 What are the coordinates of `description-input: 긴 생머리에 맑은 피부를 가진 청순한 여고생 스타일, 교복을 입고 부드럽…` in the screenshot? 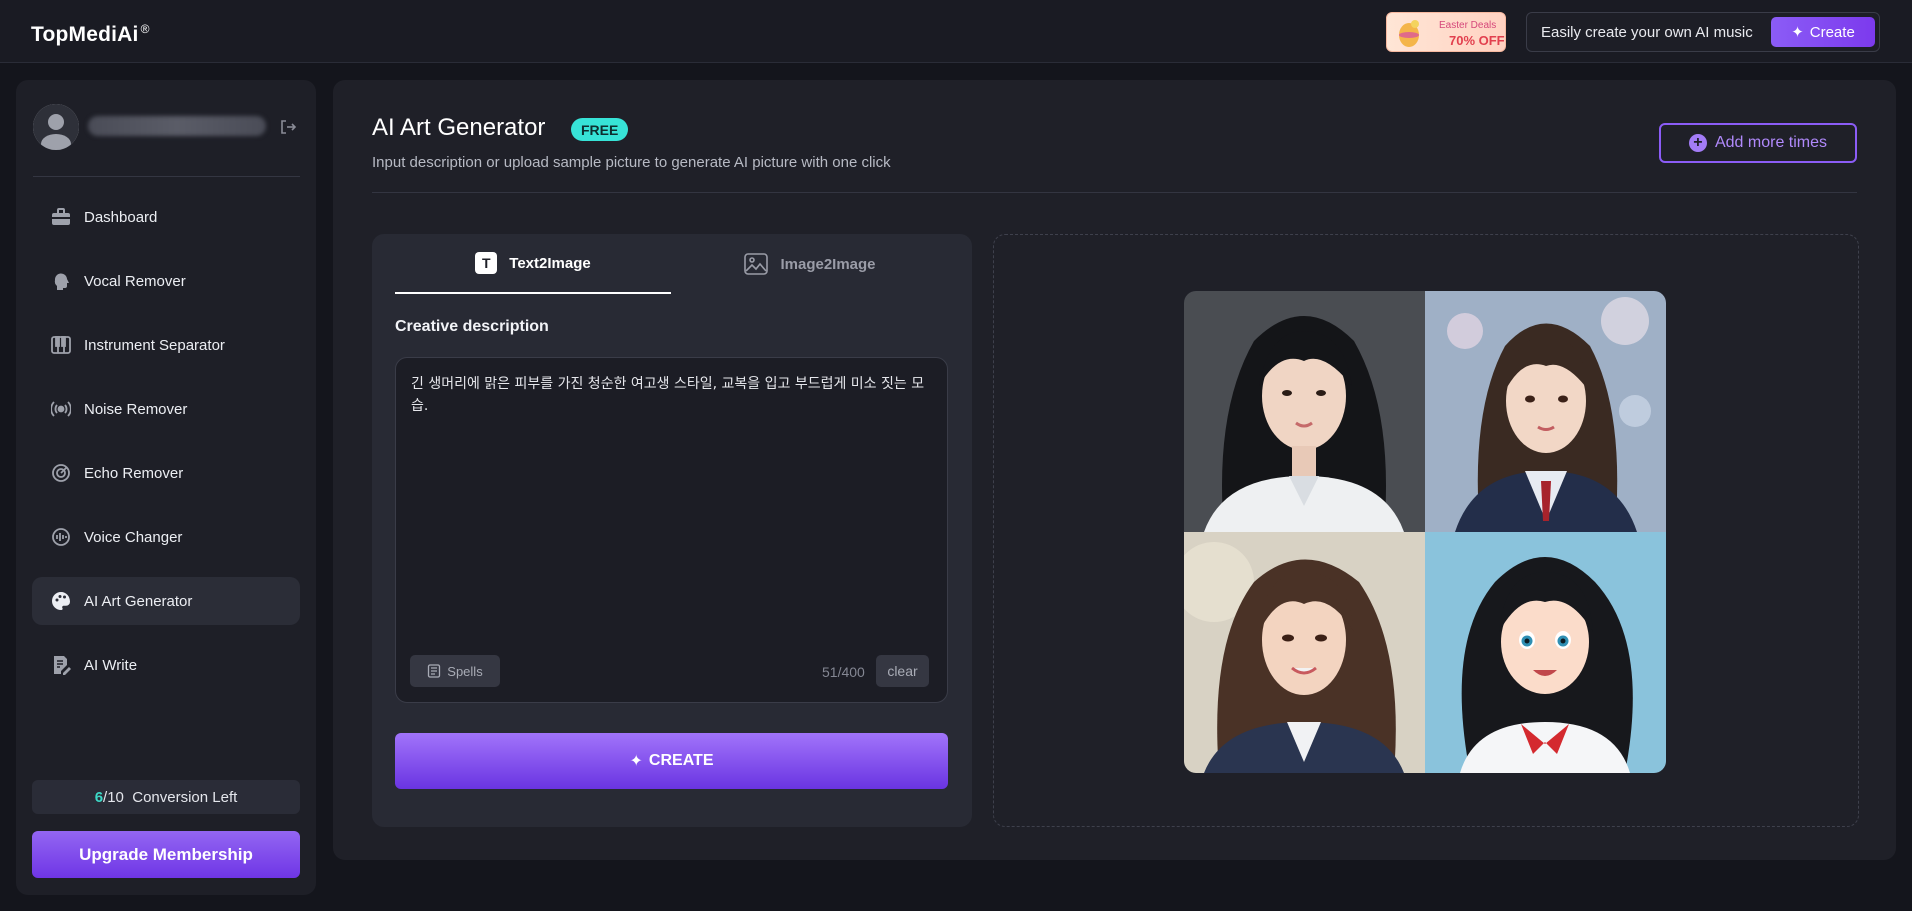 It's located at (671, 530).